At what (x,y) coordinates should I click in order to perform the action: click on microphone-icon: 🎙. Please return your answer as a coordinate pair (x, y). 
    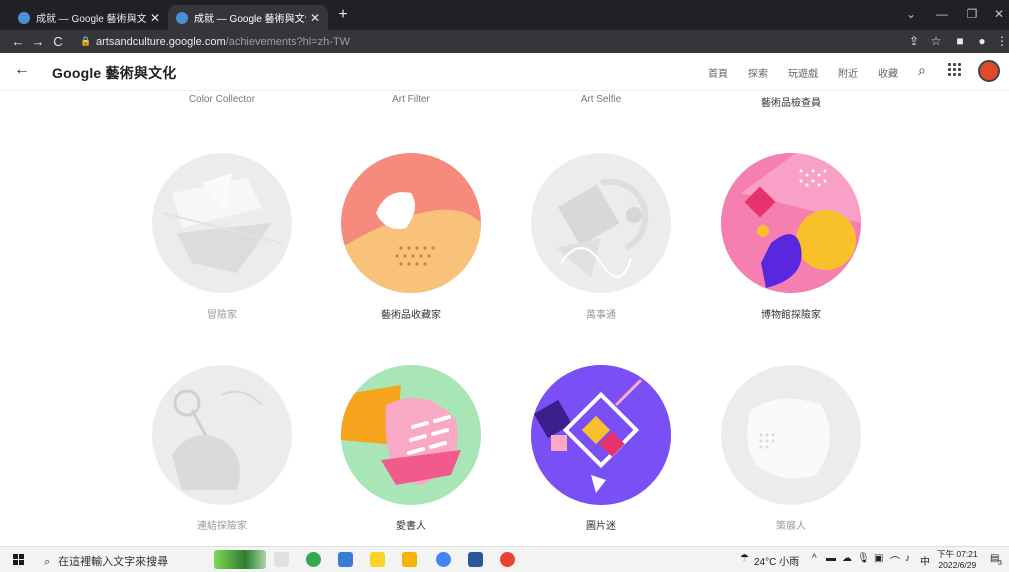
    Looking at the image, I should click on (863, 558).